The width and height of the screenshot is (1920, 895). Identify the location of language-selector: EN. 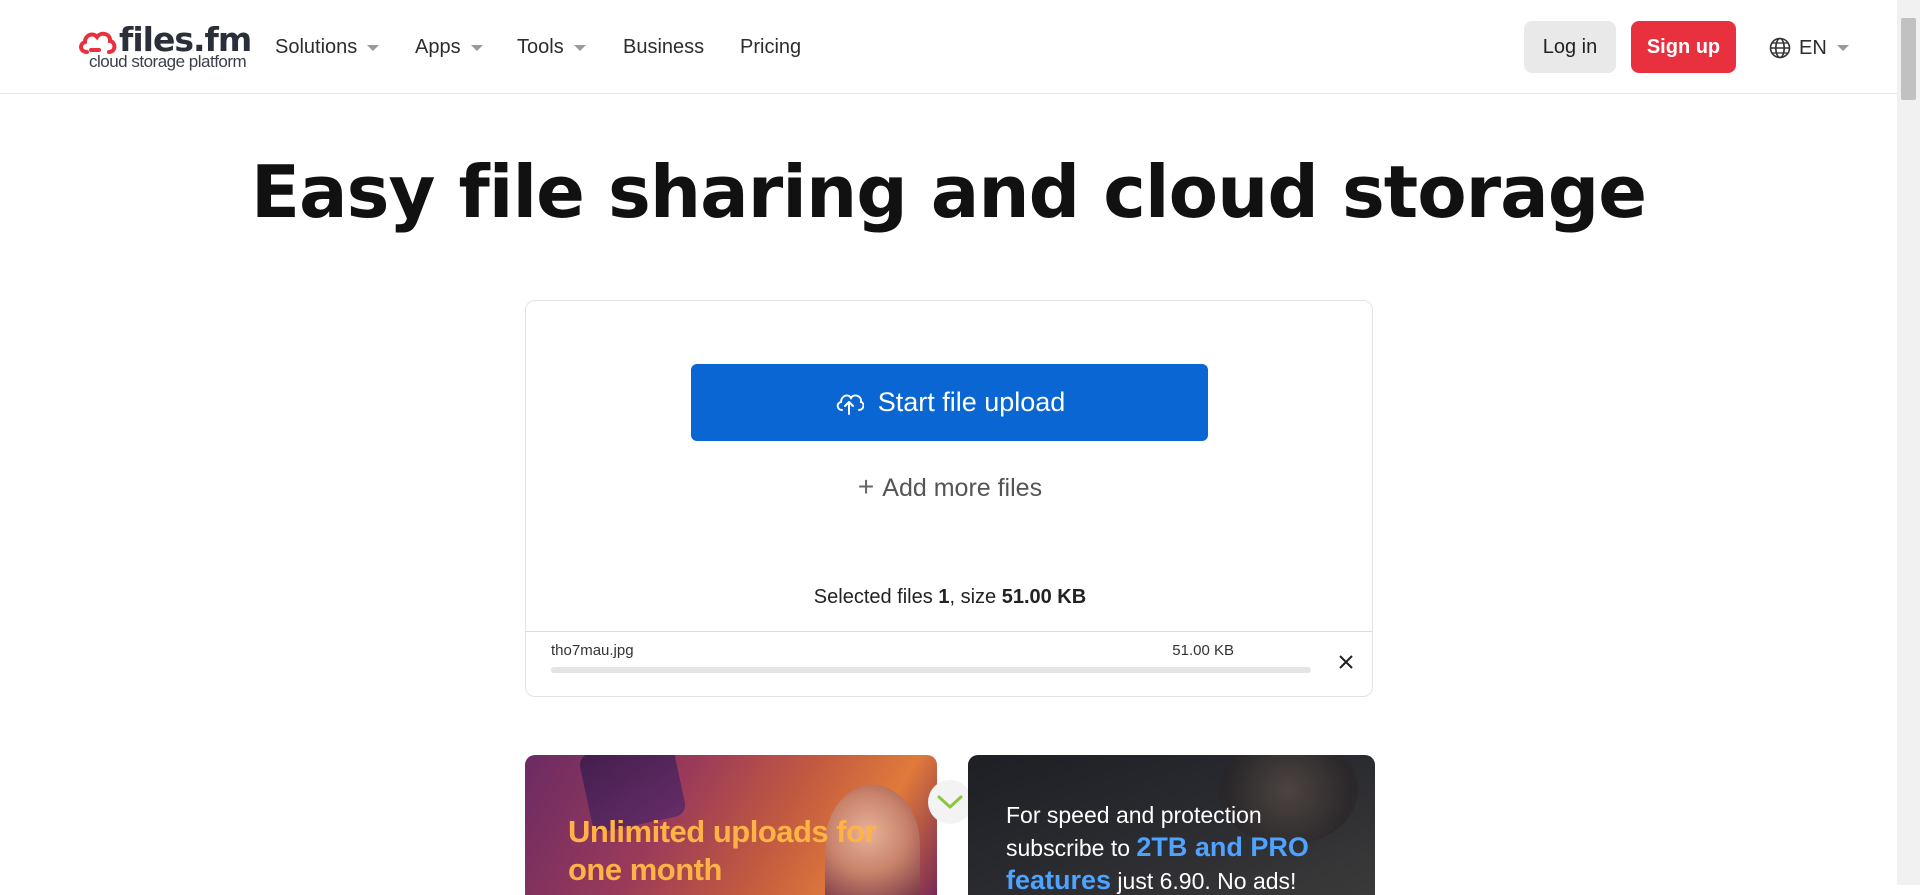
(1809, 48).